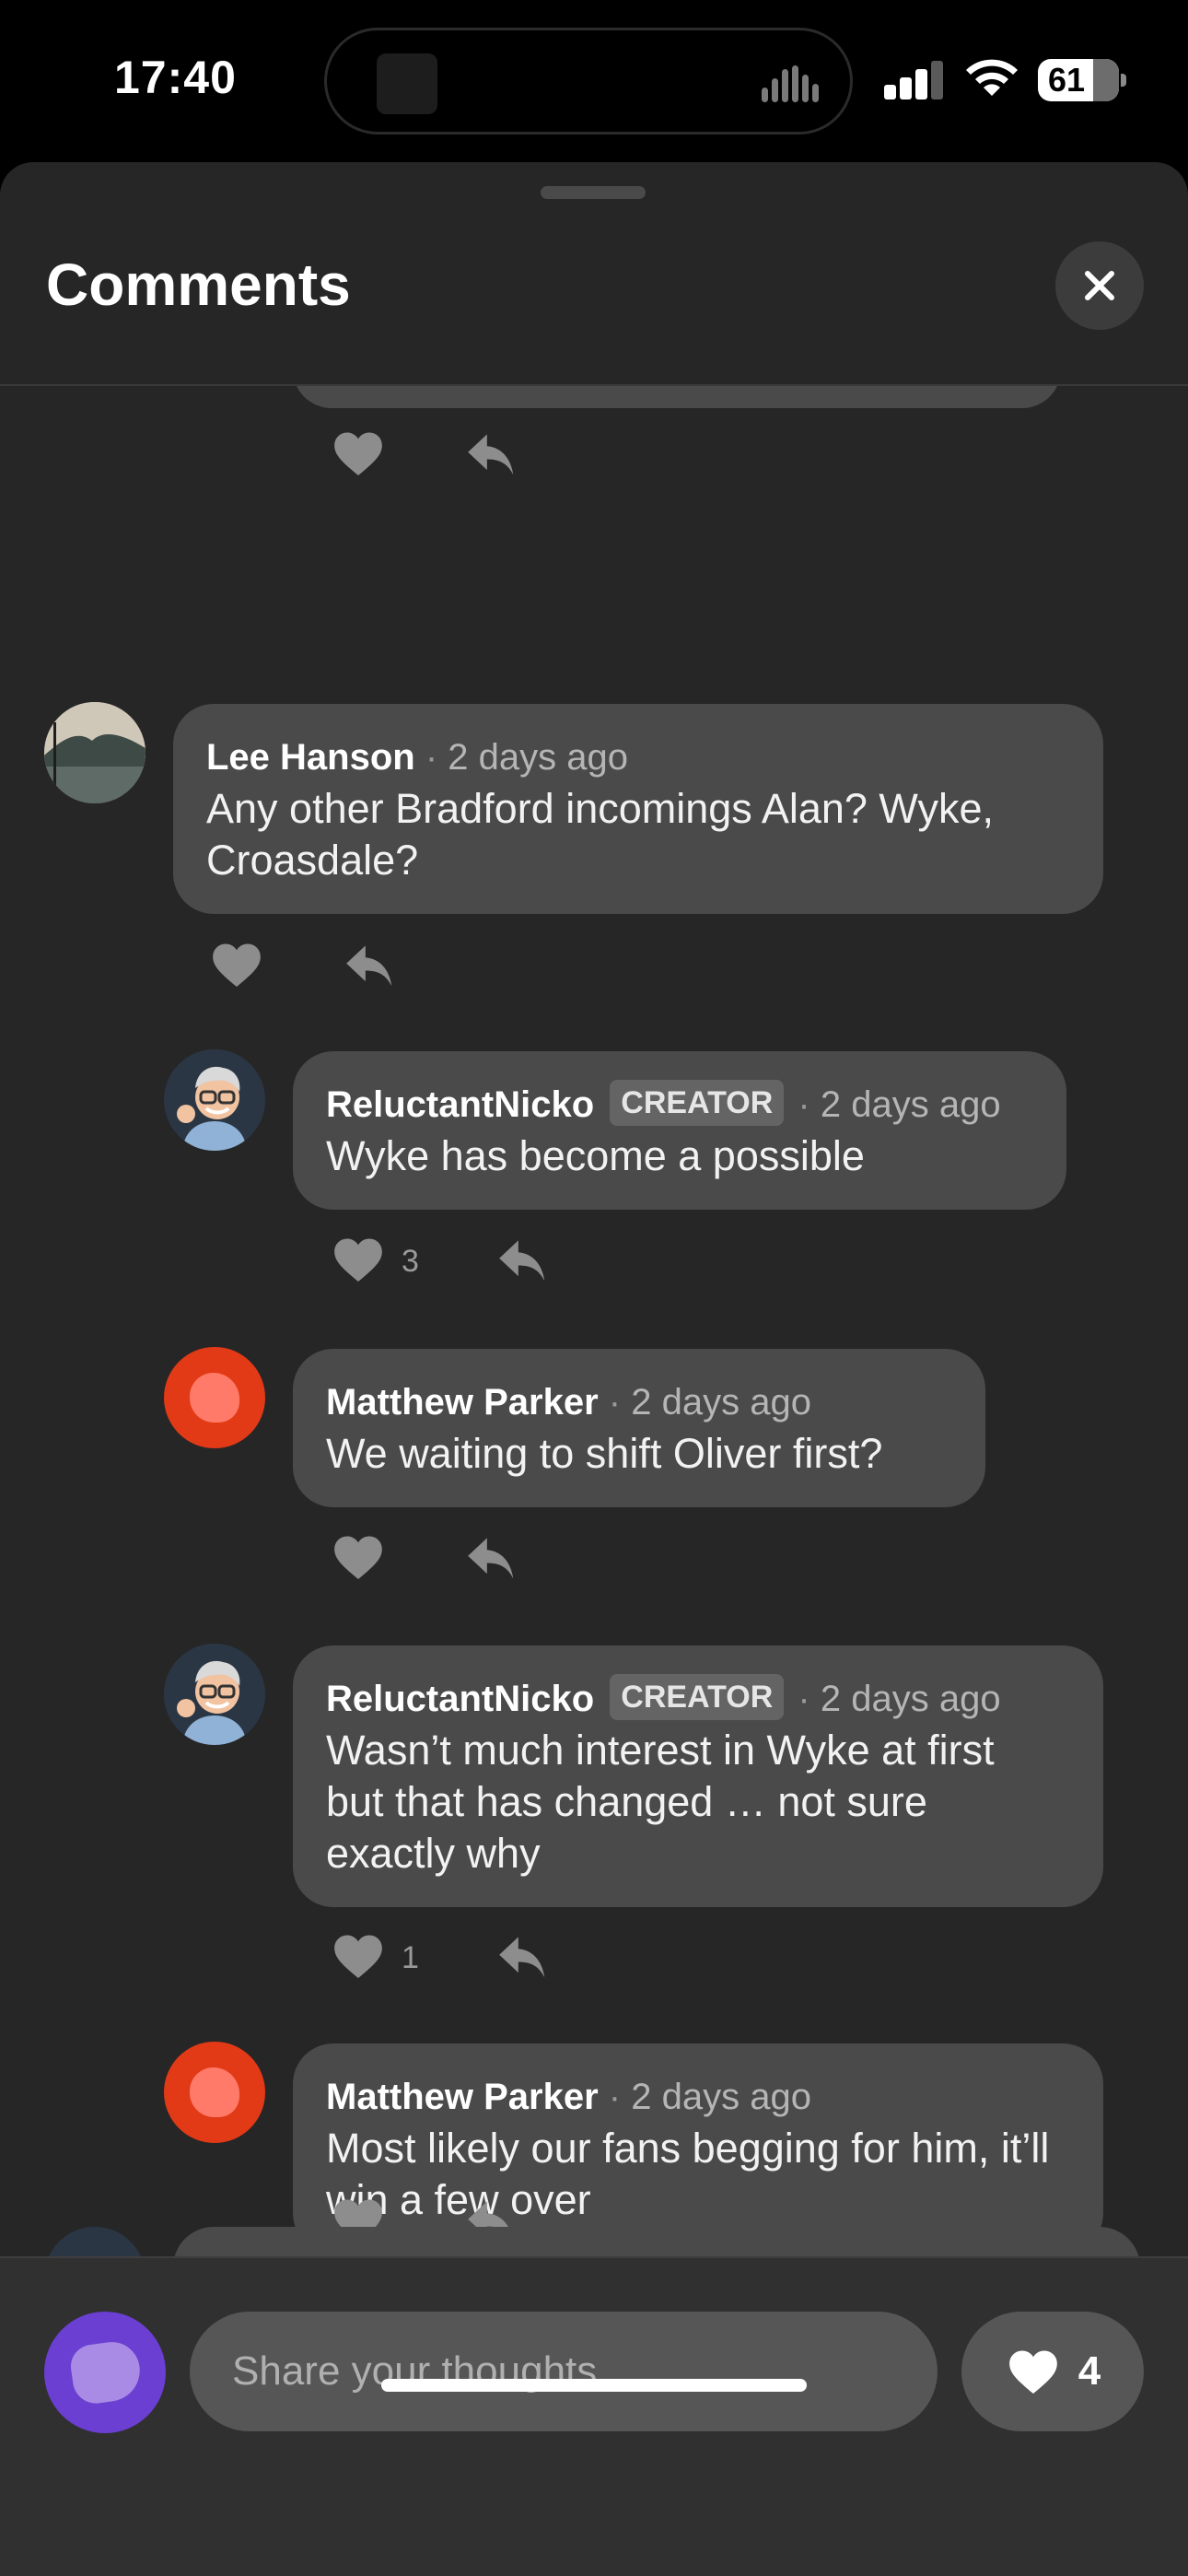 The height and width of the screenshot is (2576, 1188). Describe the element at coordinates (1106, 80) in the screenshot. I see `battery-empty-segment` at that location.